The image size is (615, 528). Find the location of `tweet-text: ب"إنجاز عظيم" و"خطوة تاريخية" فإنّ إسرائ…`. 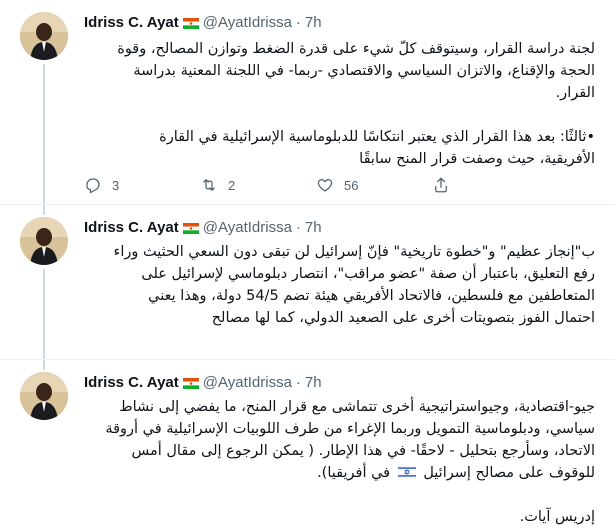

tweet-text: ب"إنجاز عظيم" و"خطوة تاريخية" فإنّ إسرائ… is located at coordinates (340, 285).